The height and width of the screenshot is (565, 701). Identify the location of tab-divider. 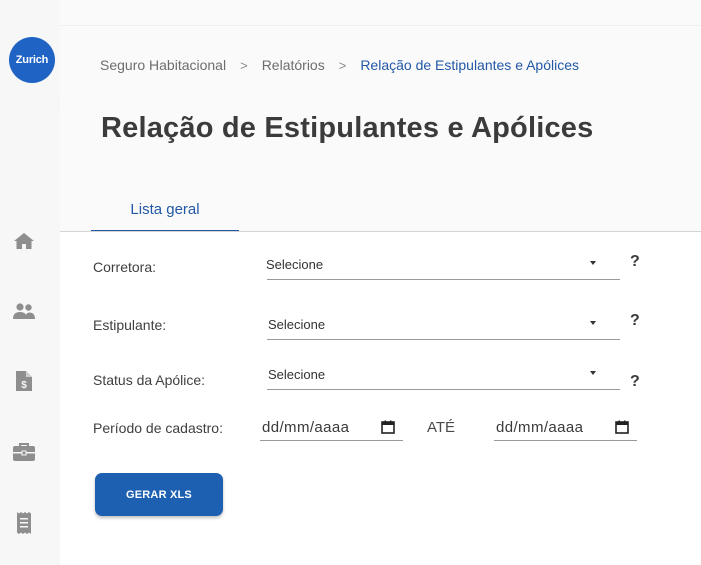
(380, 231).